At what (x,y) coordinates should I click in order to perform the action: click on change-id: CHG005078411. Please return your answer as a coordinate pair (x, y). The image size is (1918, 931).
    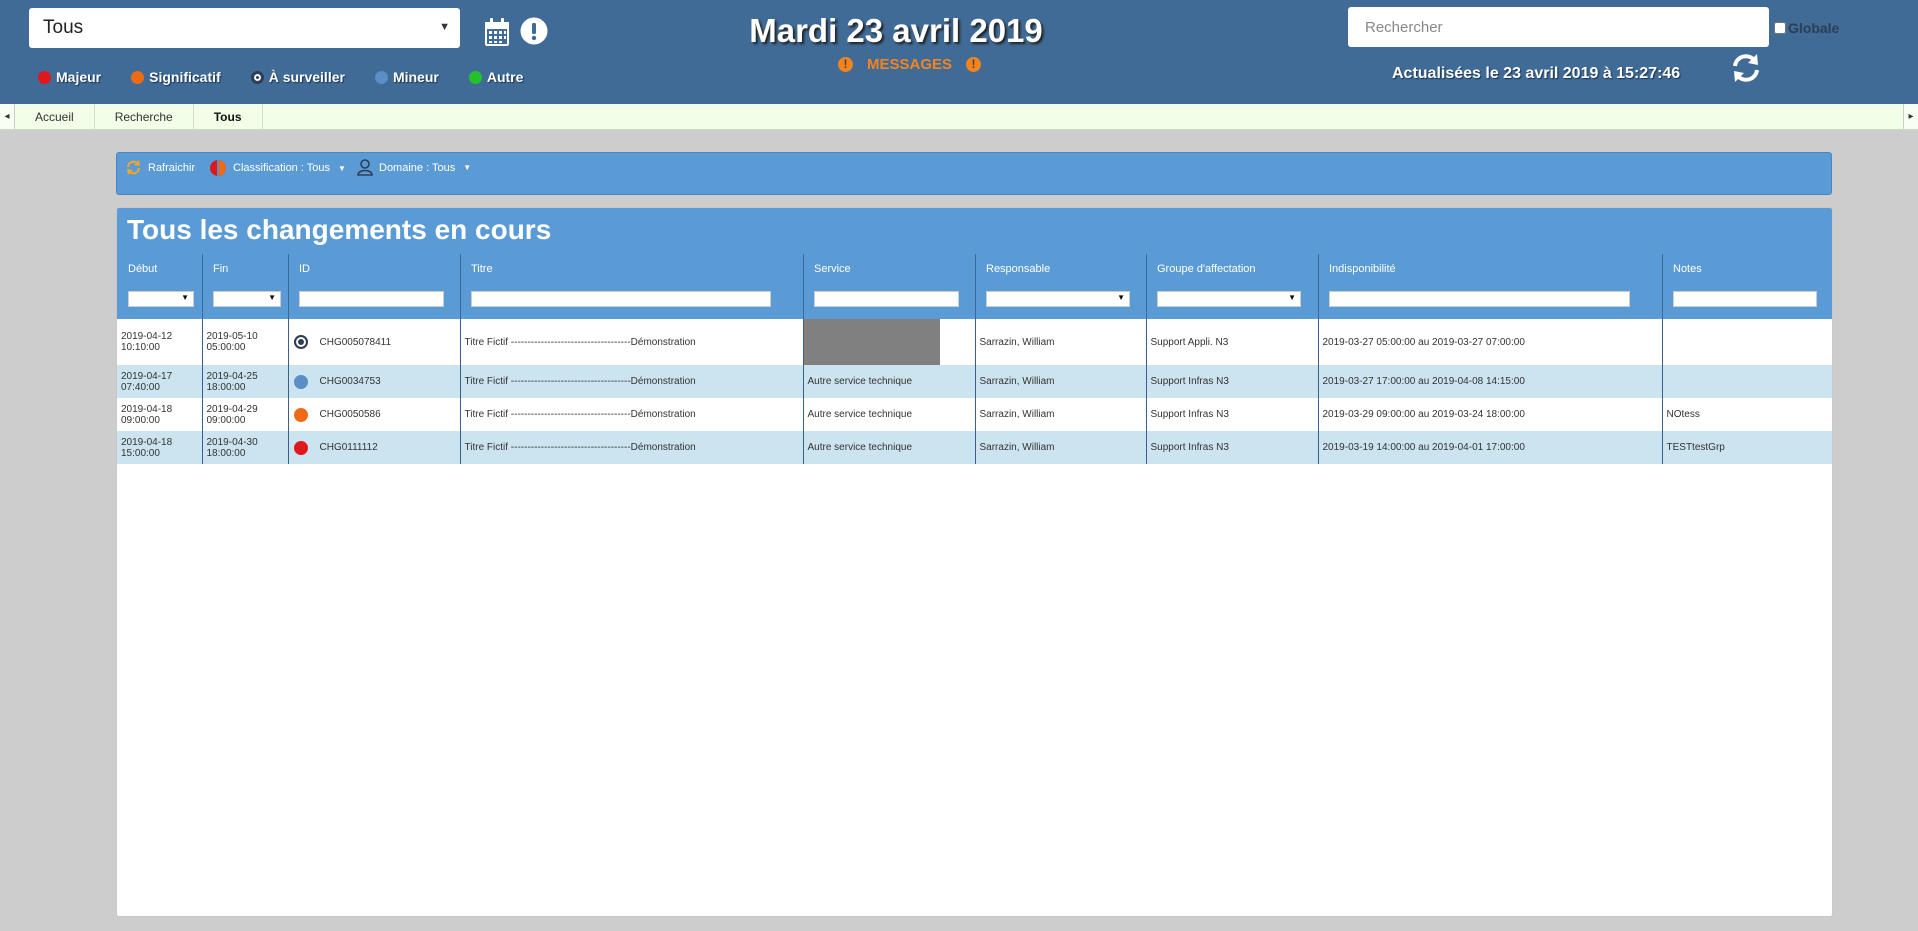
    Looking at the image, I should click on (355, 342).